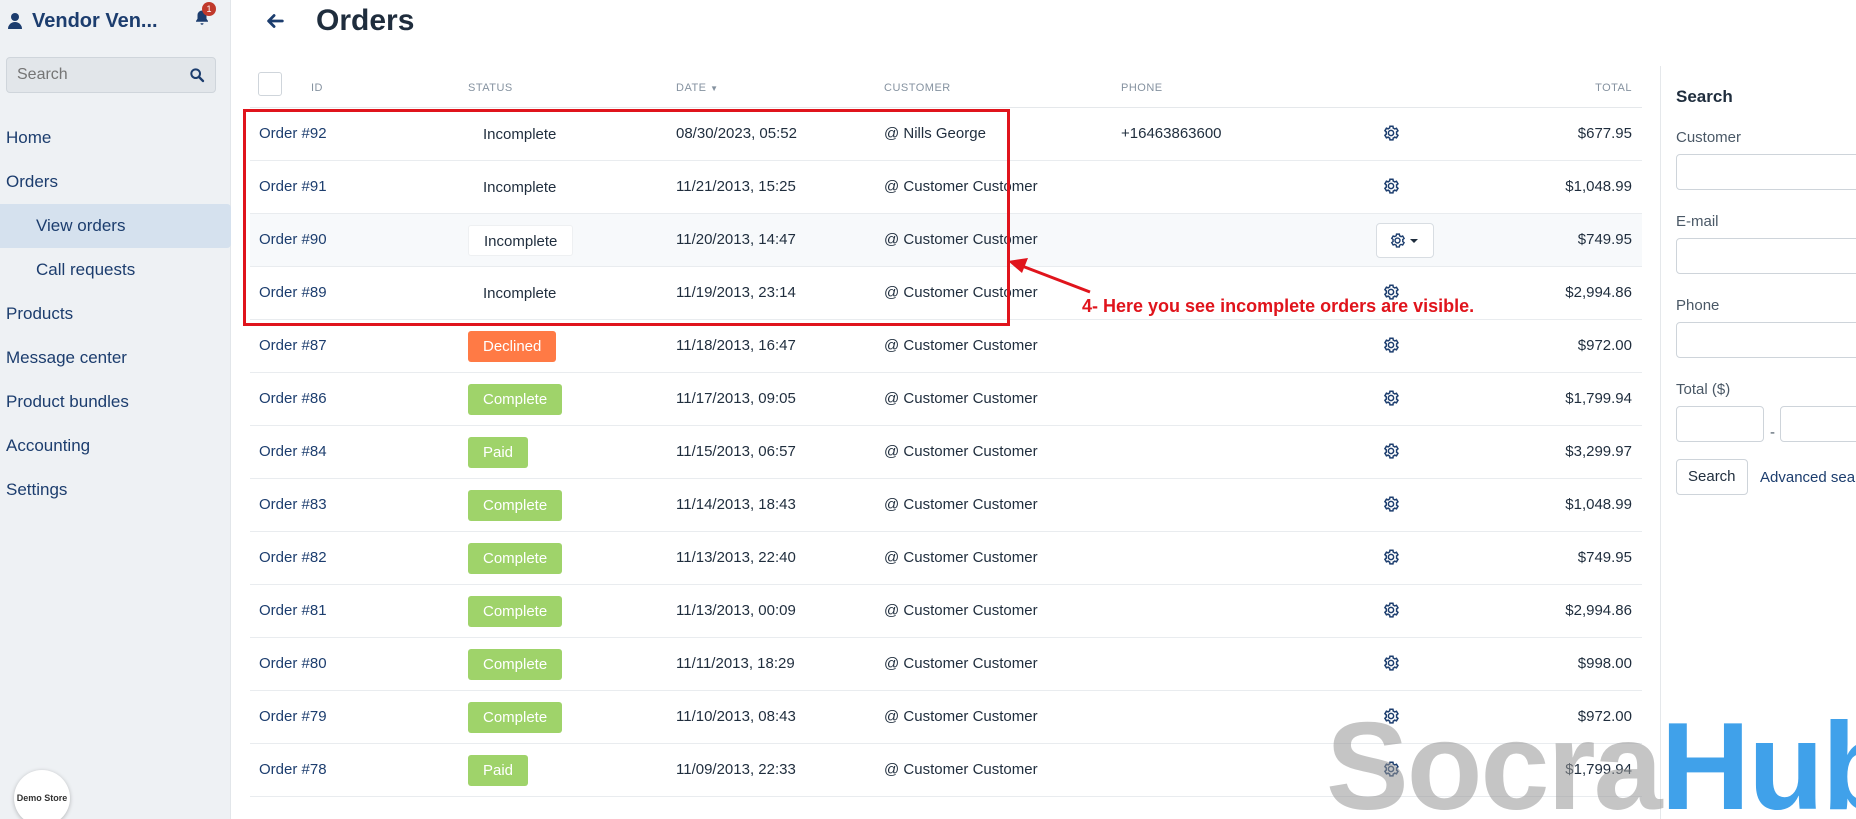 Image resolution: width=1856 pixels, height=819 pixels. I want to click on search-input, so click(97, 75).